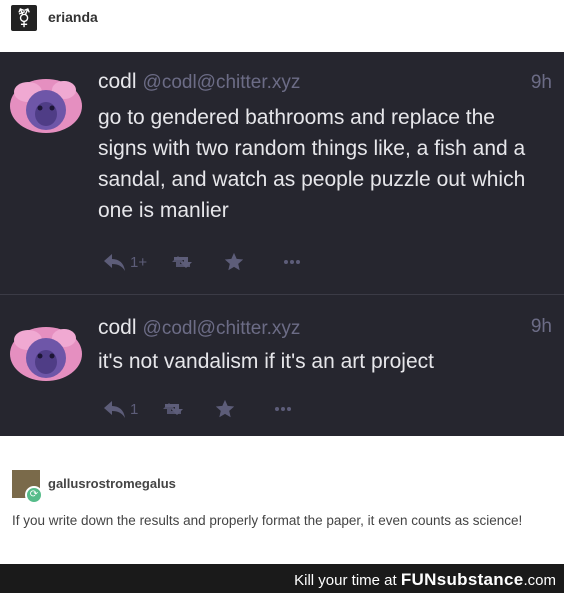 The width and height of the screenshot is (564, 593). I want to click on action-bar: 1+, so click(201, 262).